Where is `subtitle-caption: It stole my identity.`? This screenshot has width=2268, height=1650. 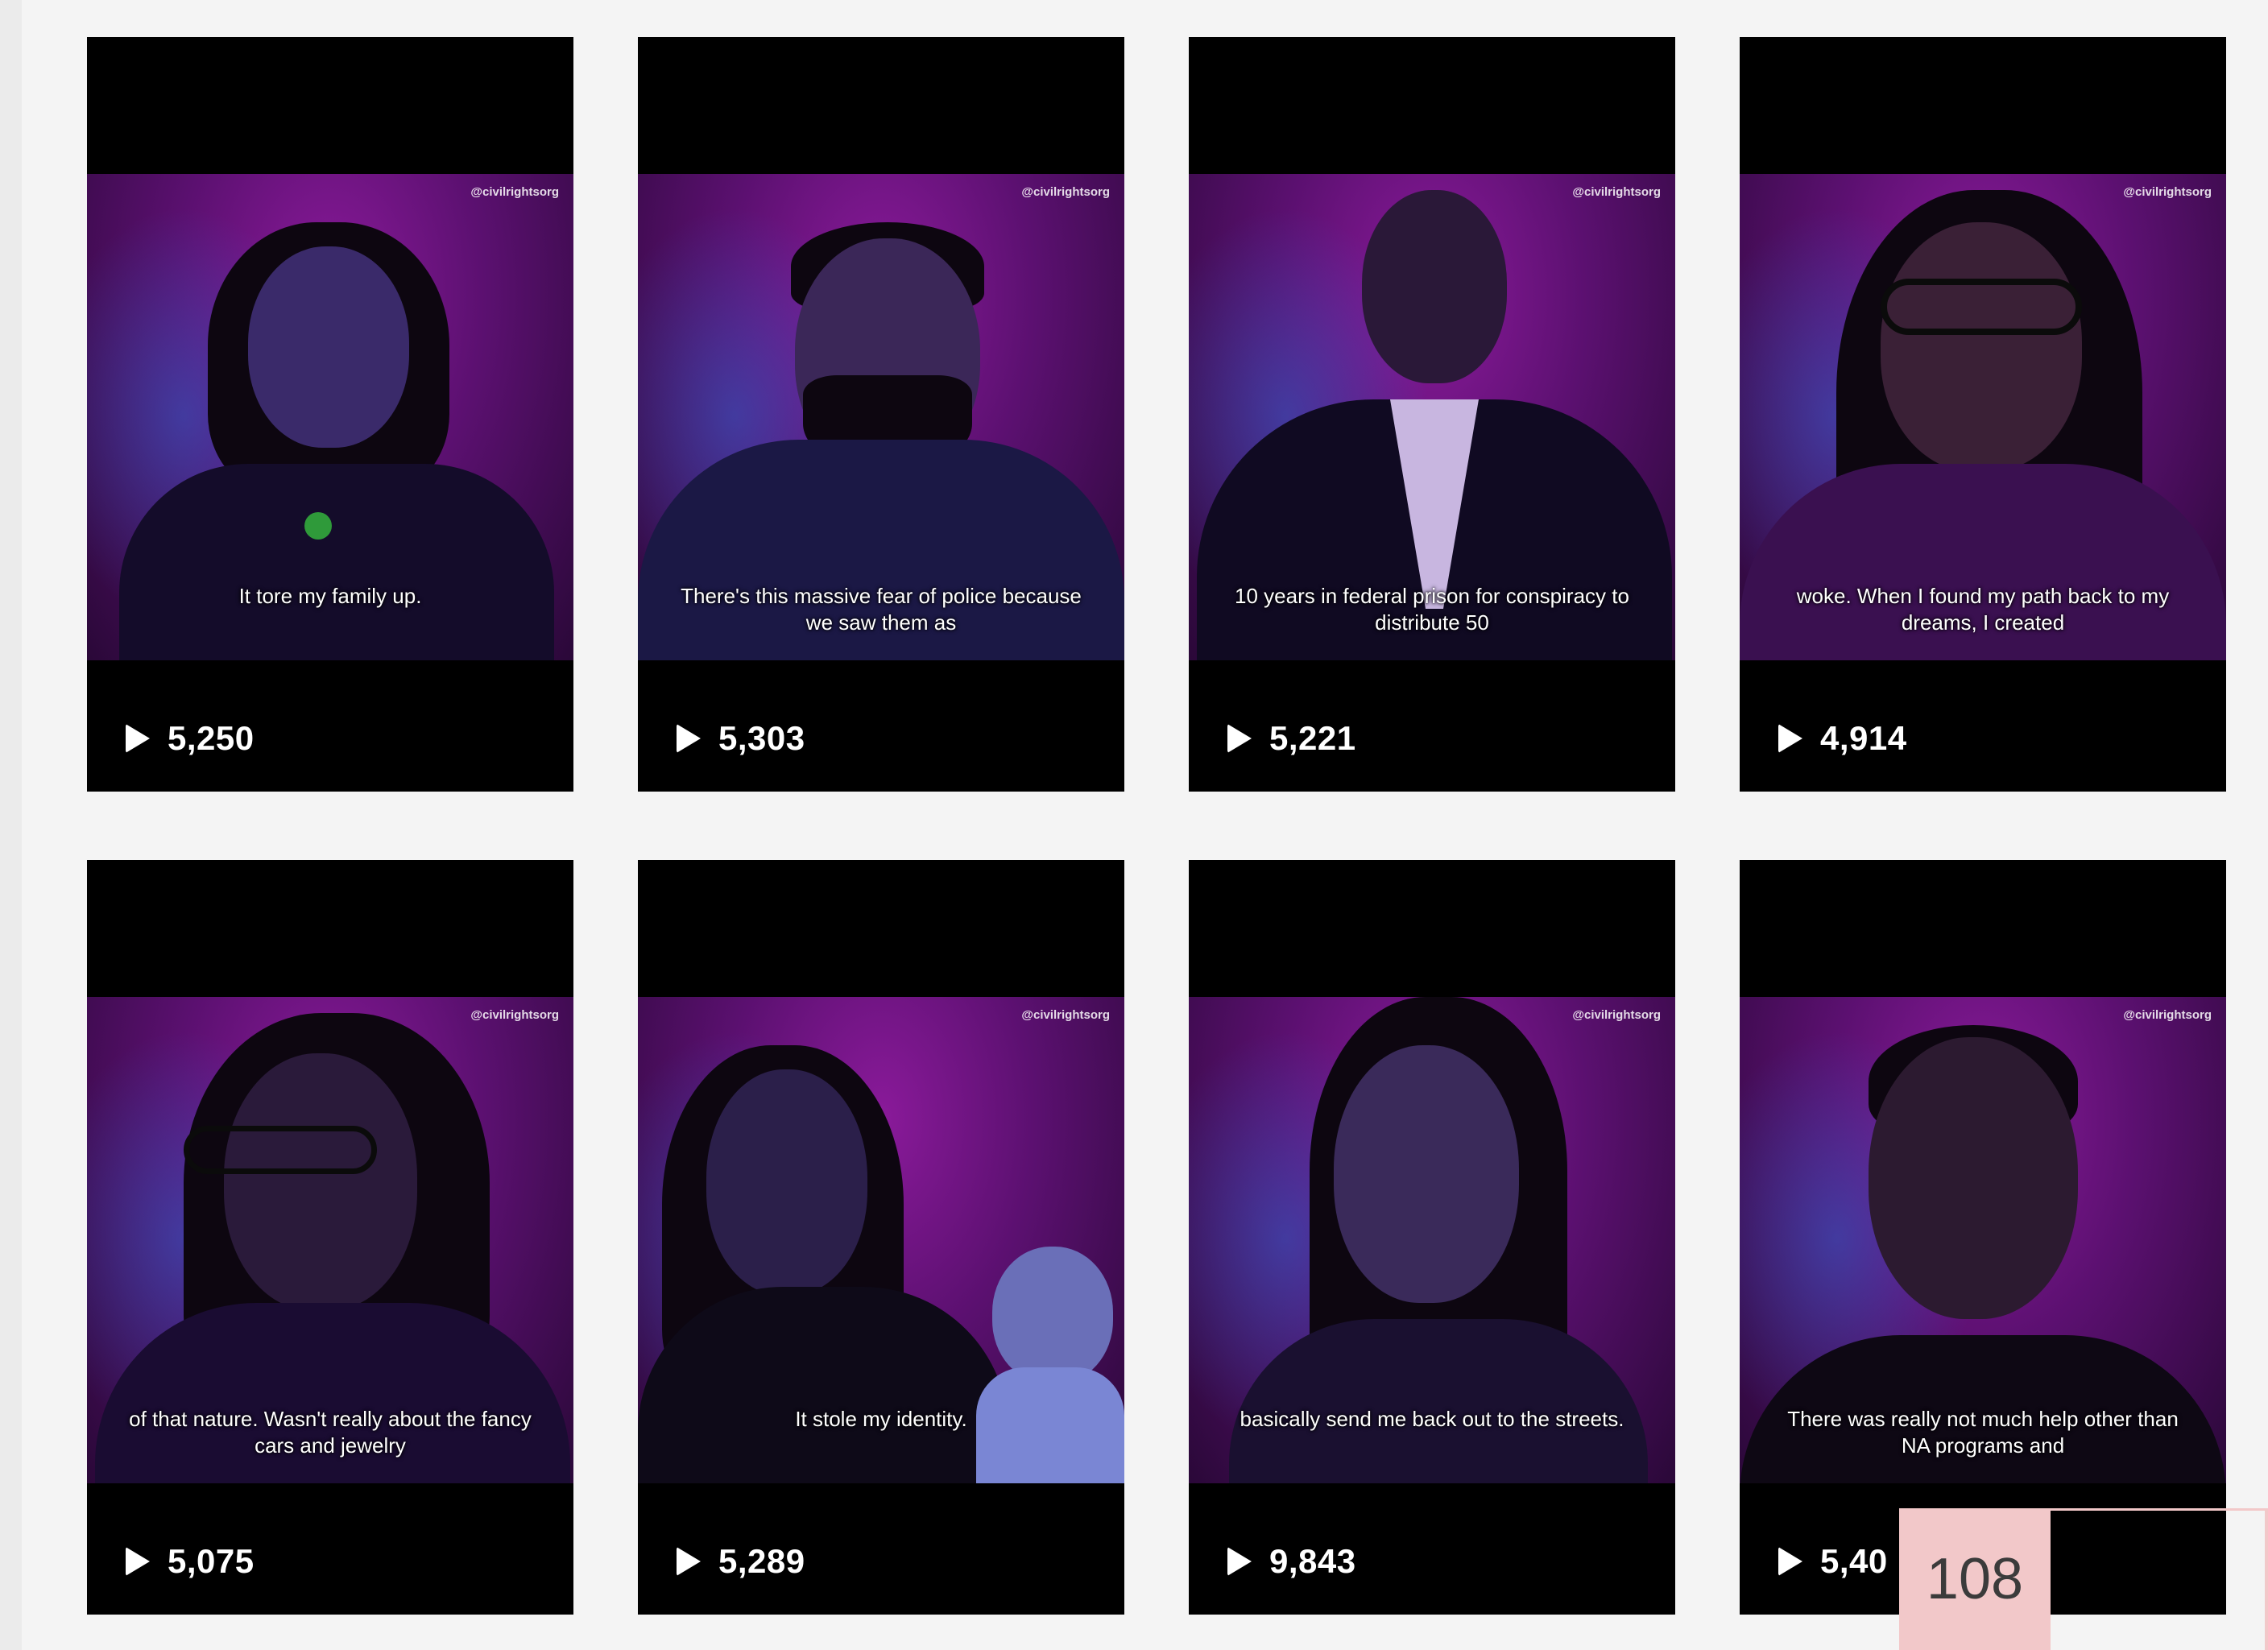
subtitle-caption: It stole my identity. is located at coordinates (881, 1419).